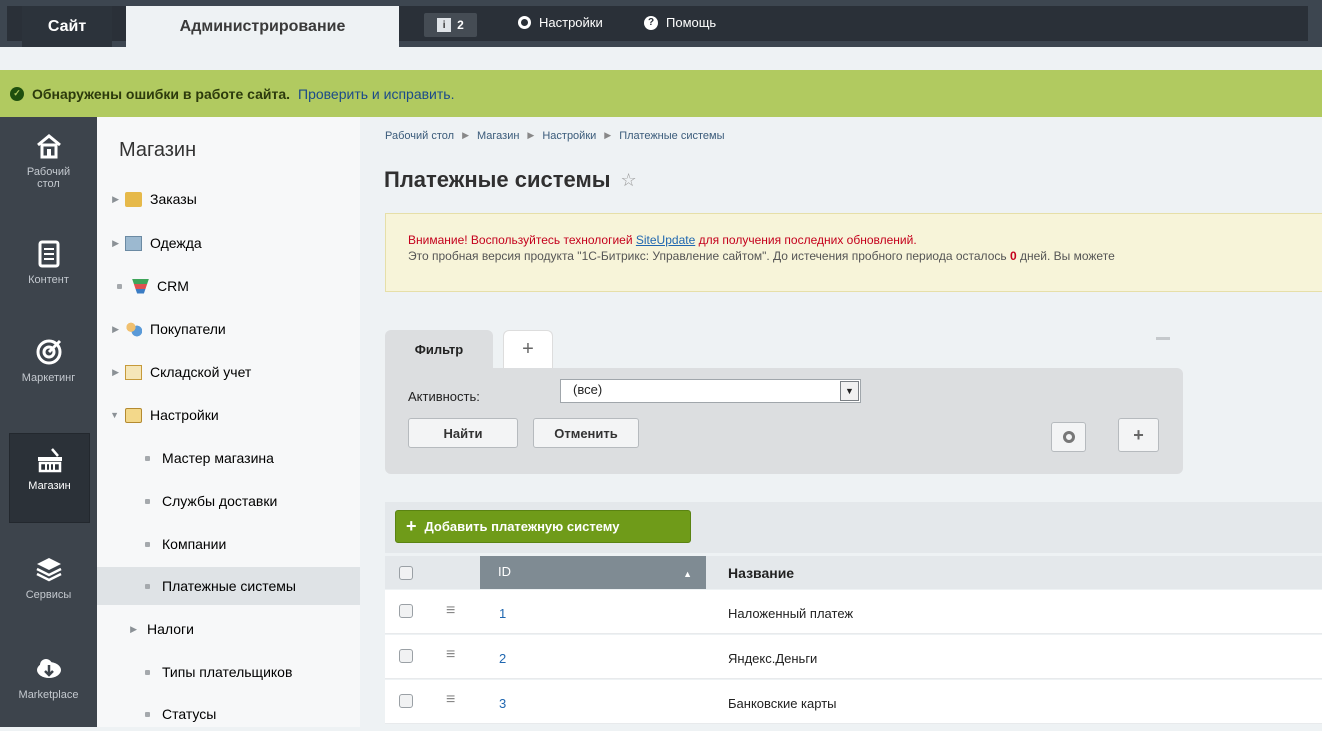  Describe the element at coordinates (498, 136) in the screenshot. I see `breadcrumb-item: Магазин` at that location.